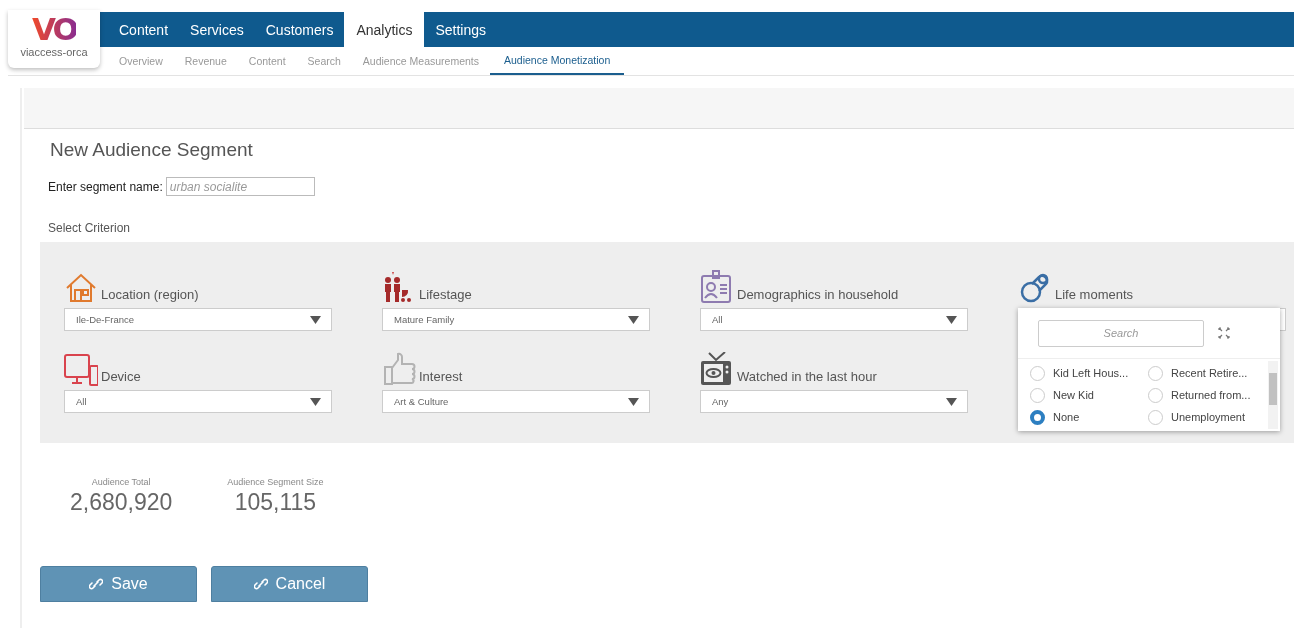 Image resolution: width=1294 pixels, height=628 pixels. What do you see at coordinates (818, 295) in the screenshot?
I see `criterion-label: Demographics in household` at bounding box center [818, 295].